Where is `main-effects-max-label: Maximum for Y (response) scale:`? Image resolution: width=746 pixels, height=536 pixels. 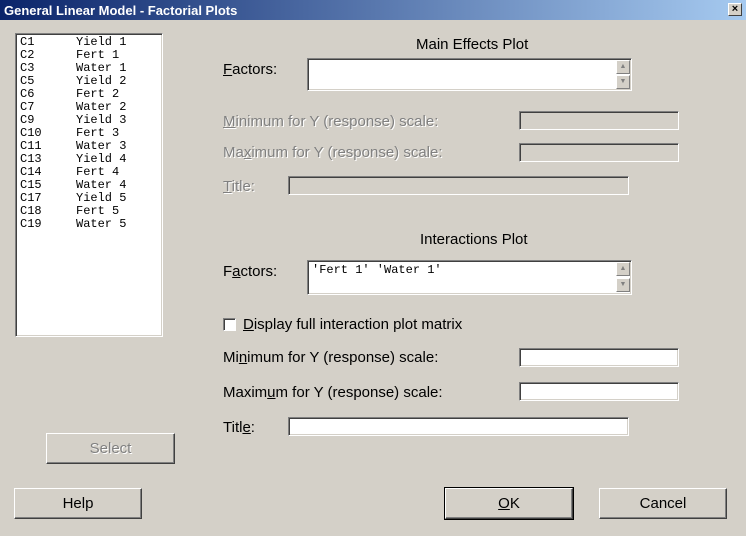
main-effects-max-label: Maximum for Y (response) scale: is located at coordinates (333, 152).